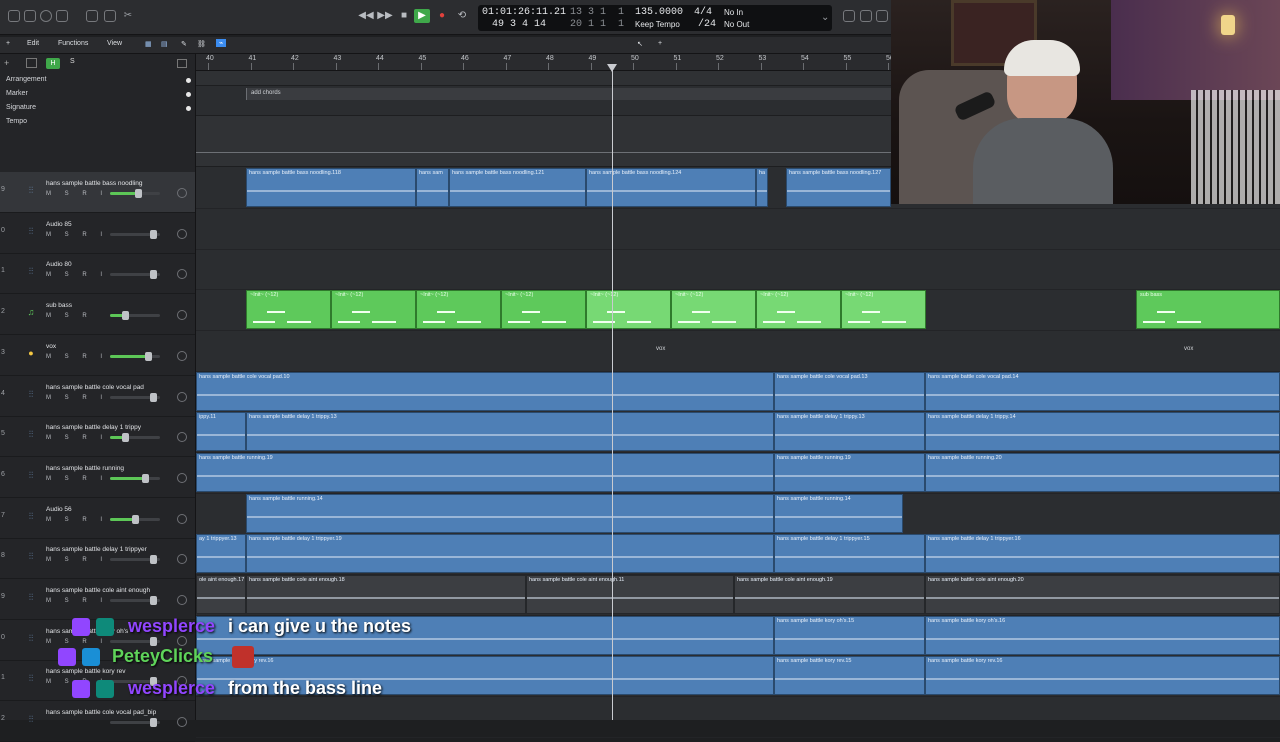 The height and width of the screenshot is (742, 1280). I want to click on global-track-arrangement: Arrangement, so click(26, 79).